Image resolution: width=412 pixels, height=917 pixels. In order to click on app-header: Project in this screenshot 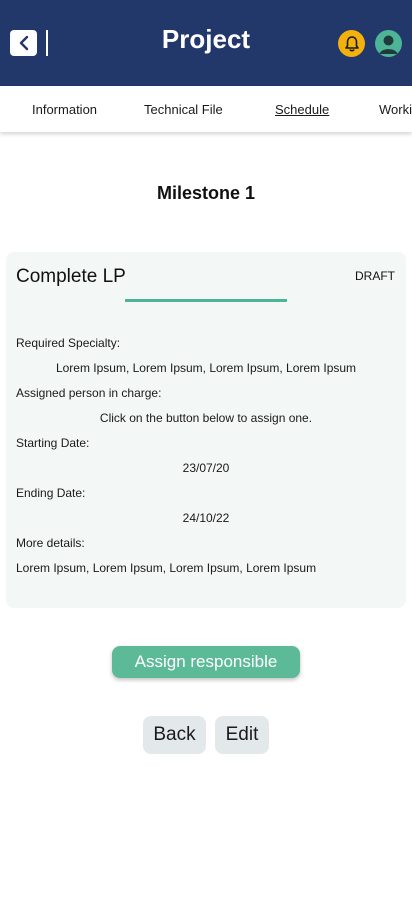, I will do `click(206, 43)`.